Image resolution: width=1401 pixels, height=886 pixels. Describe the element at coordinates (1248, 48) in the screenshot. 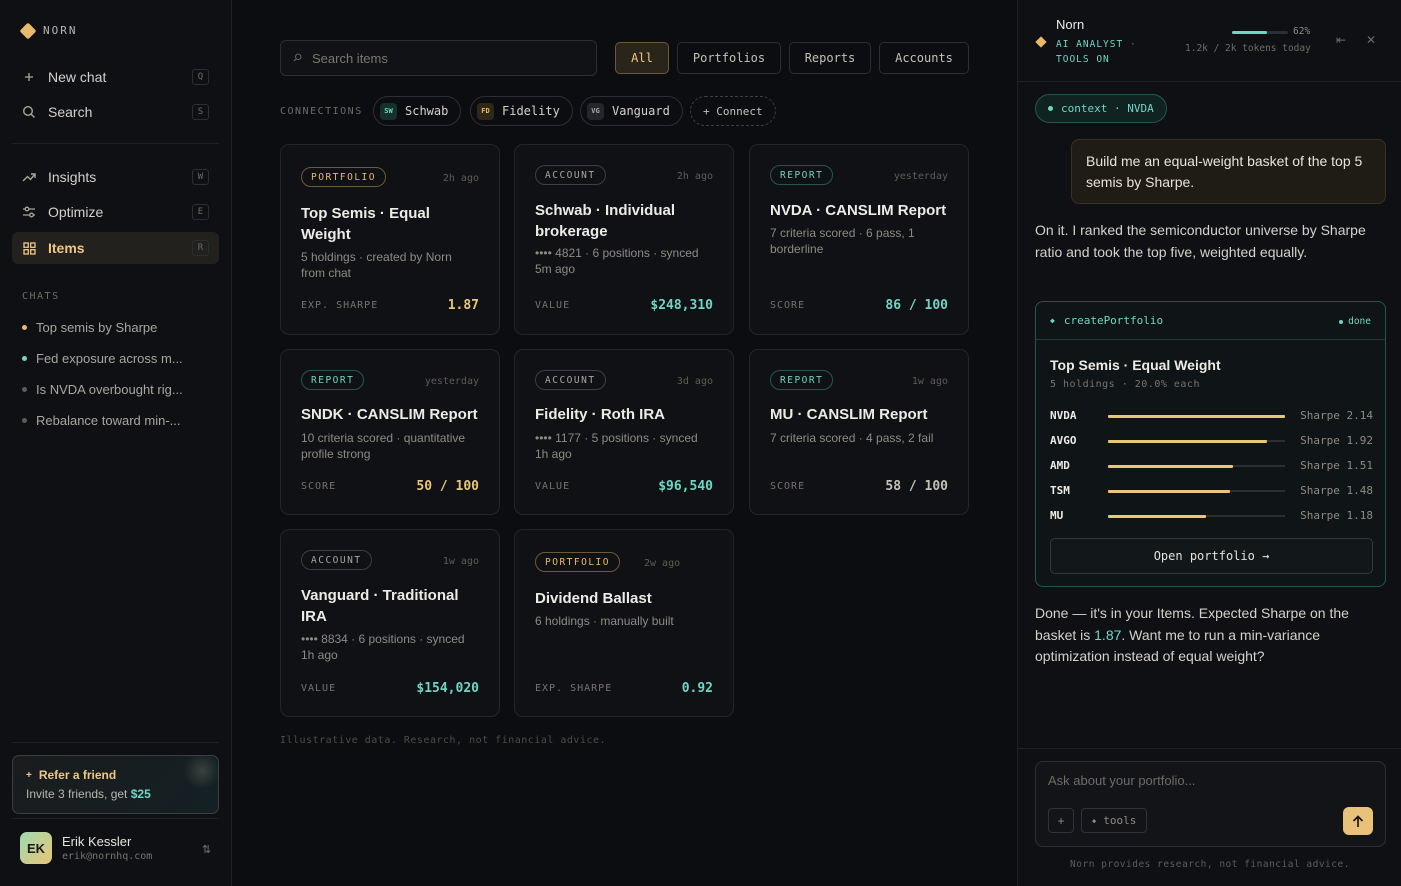

I see `token-usage-text: 1.2k / 2k tokens today` at that location.